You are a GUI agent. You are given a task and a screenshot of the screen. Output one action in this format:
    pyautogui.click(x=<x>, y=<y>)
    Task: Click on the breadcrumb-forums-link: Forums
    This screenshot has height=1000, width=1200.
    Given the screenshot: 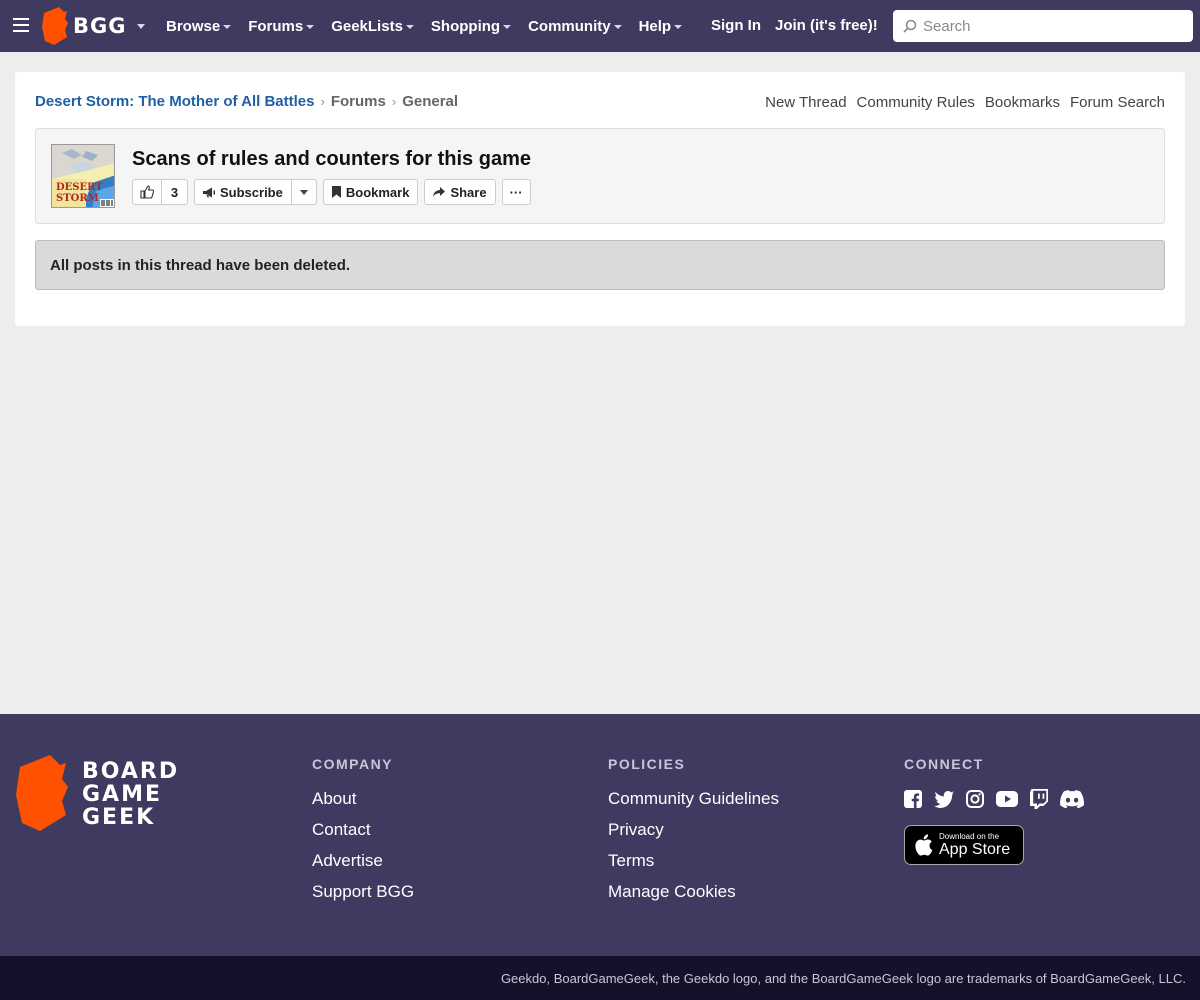 What is the action you would take?
    pyautogui.click(x=358, y=101)
    